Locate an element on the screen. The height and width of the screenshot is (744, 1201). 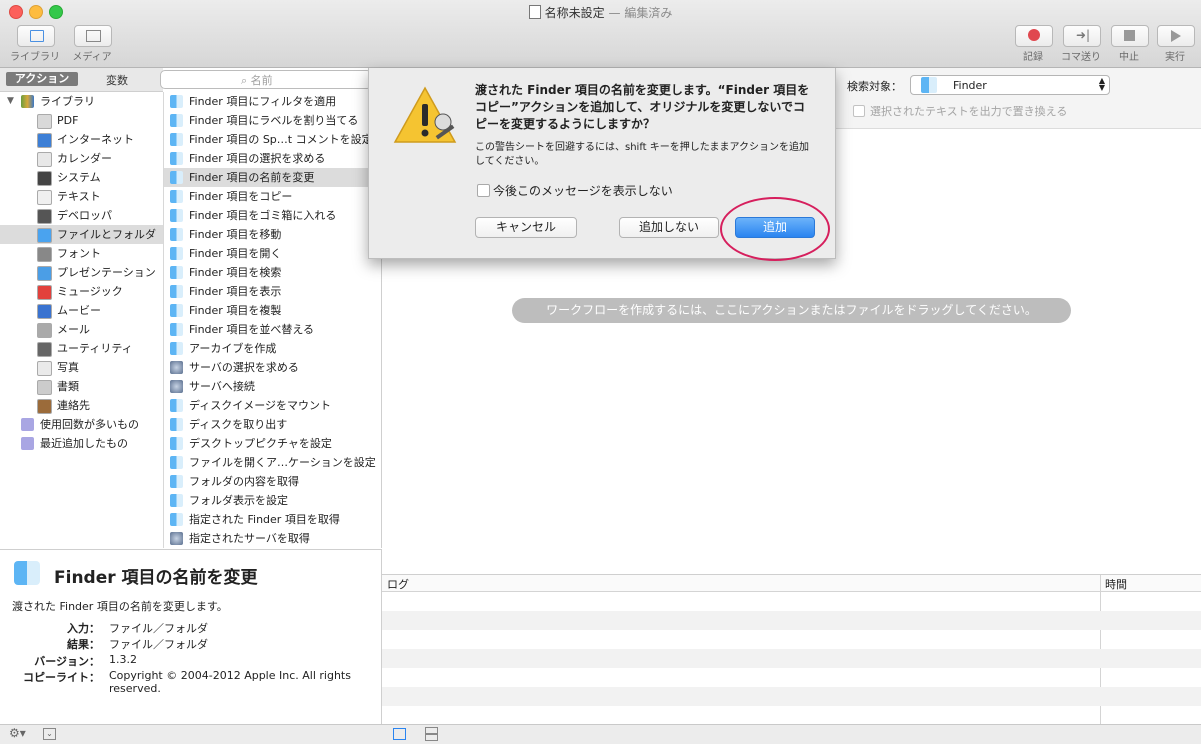
run-label: 実行 is located at coordinates (1175, 57).